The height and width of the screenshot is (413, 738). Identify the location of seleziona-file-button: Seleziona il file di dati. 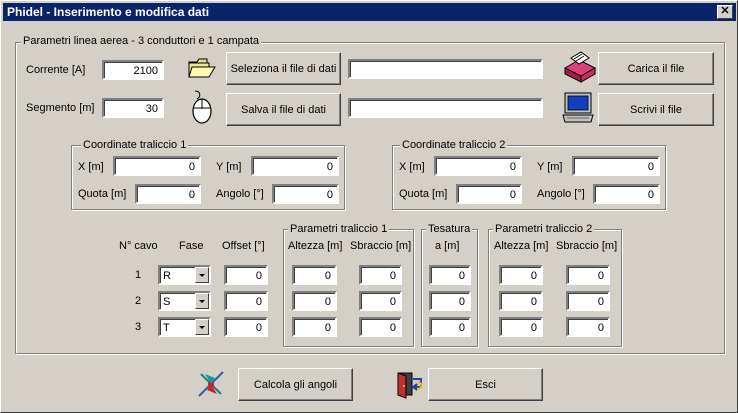
(283, 68).